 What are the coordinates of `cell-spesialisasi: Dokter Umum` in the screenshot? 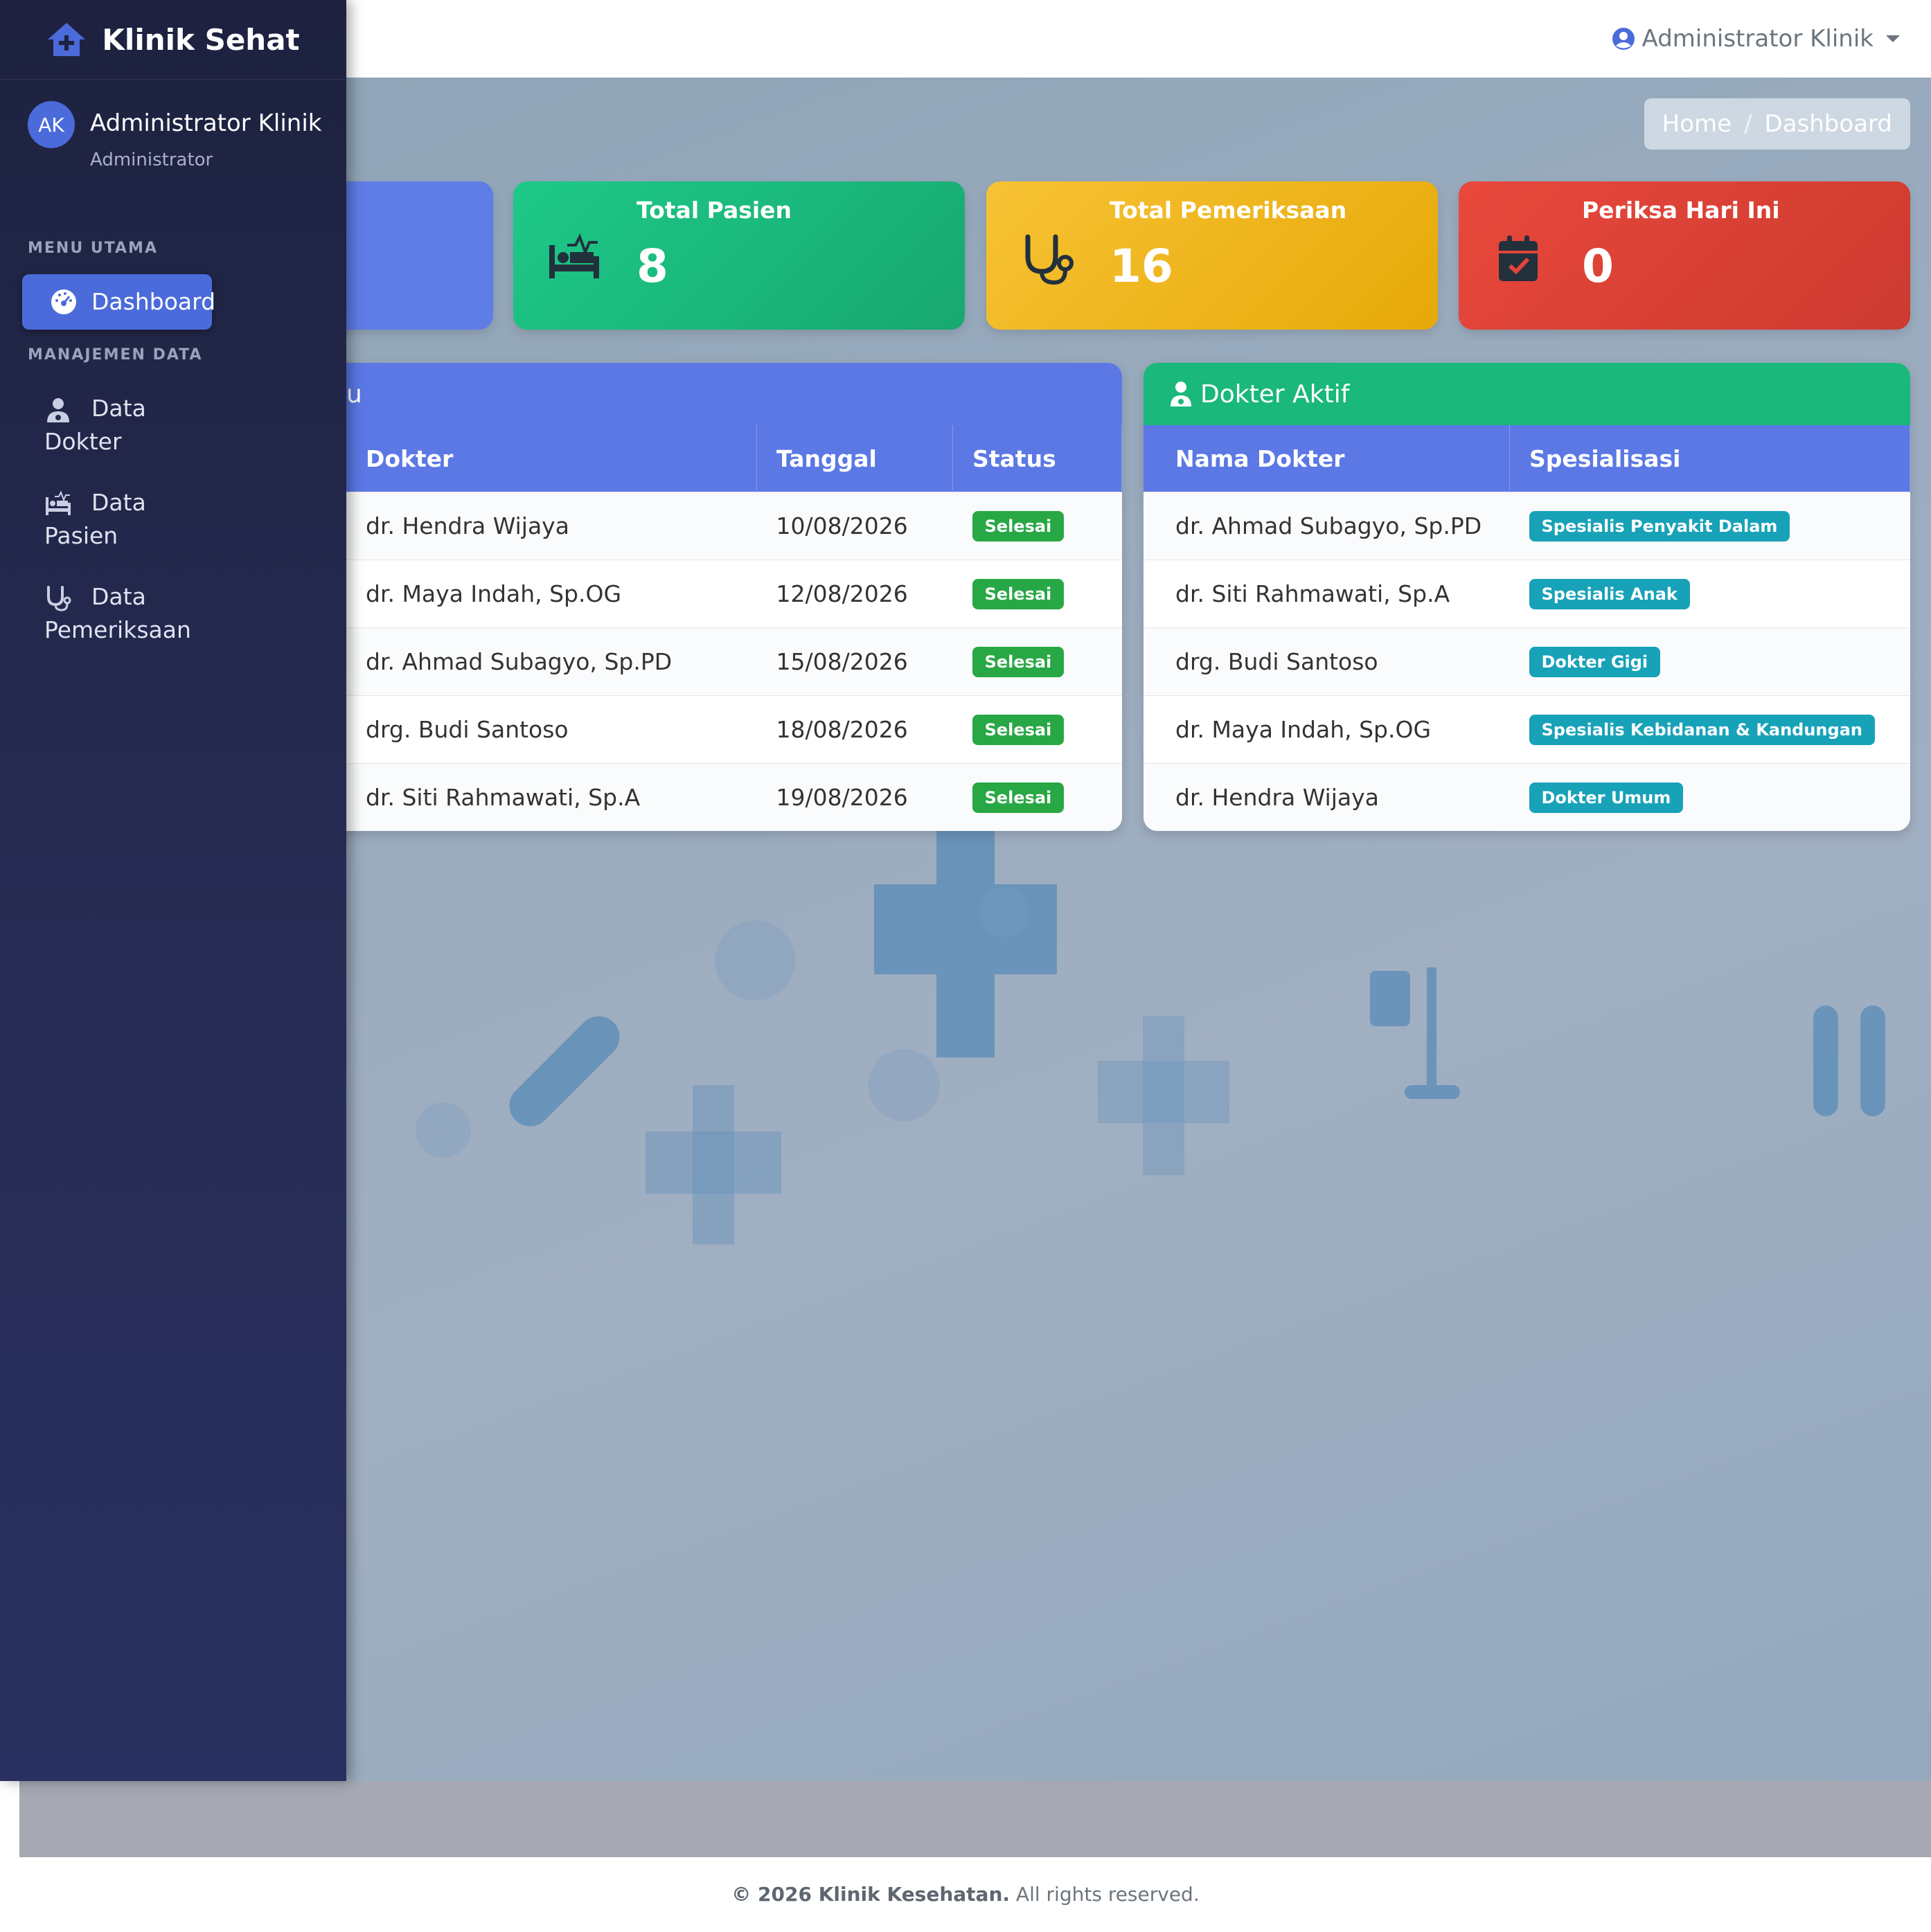 It's located at (1709, 797).